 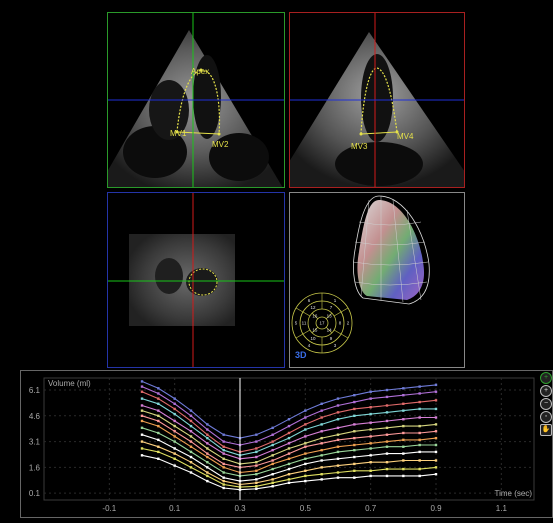 What do you see at coordinates (546, 391) in the screenshot?
I see `zoom-in-icon: +` at bounding box center [546, 391].